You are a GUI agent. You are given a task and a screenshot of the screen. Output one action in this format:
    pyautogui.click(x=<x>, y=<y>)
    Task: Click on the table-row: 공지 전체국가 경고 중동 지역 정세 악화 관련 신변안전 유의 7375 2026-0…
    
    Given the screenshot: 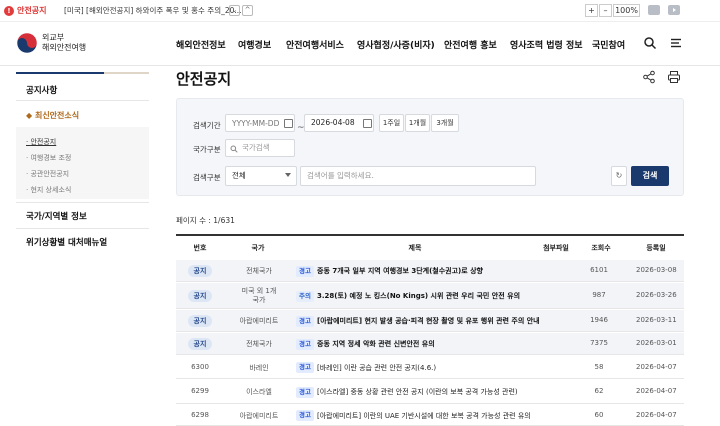 What is the action you would take?
    pyautogui.click(x=430, y=344)
    